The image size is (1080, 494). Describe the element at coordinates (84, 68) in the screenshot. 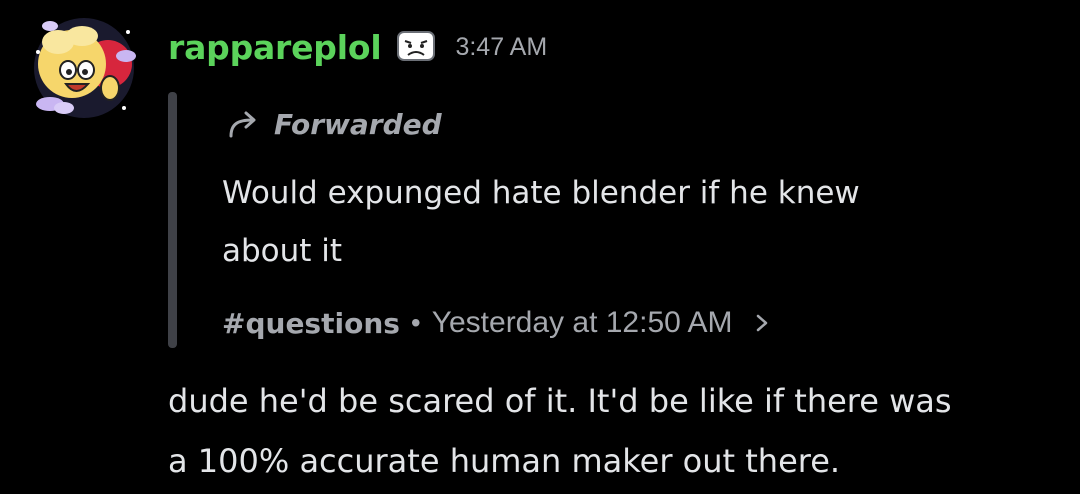

I see `user-avatar` at that location.